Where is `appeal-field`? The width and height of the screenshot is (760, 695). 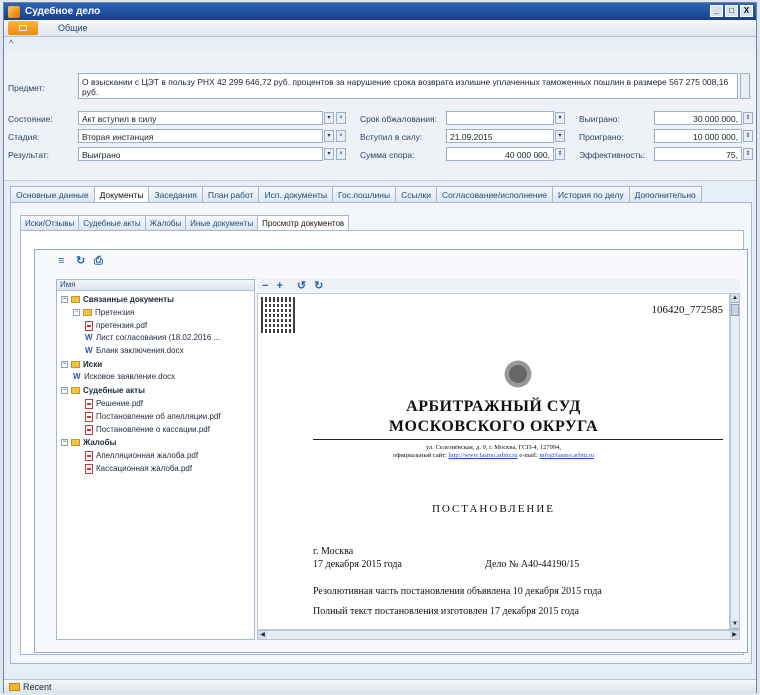
appeal-field is located at coordinates (500, 118).